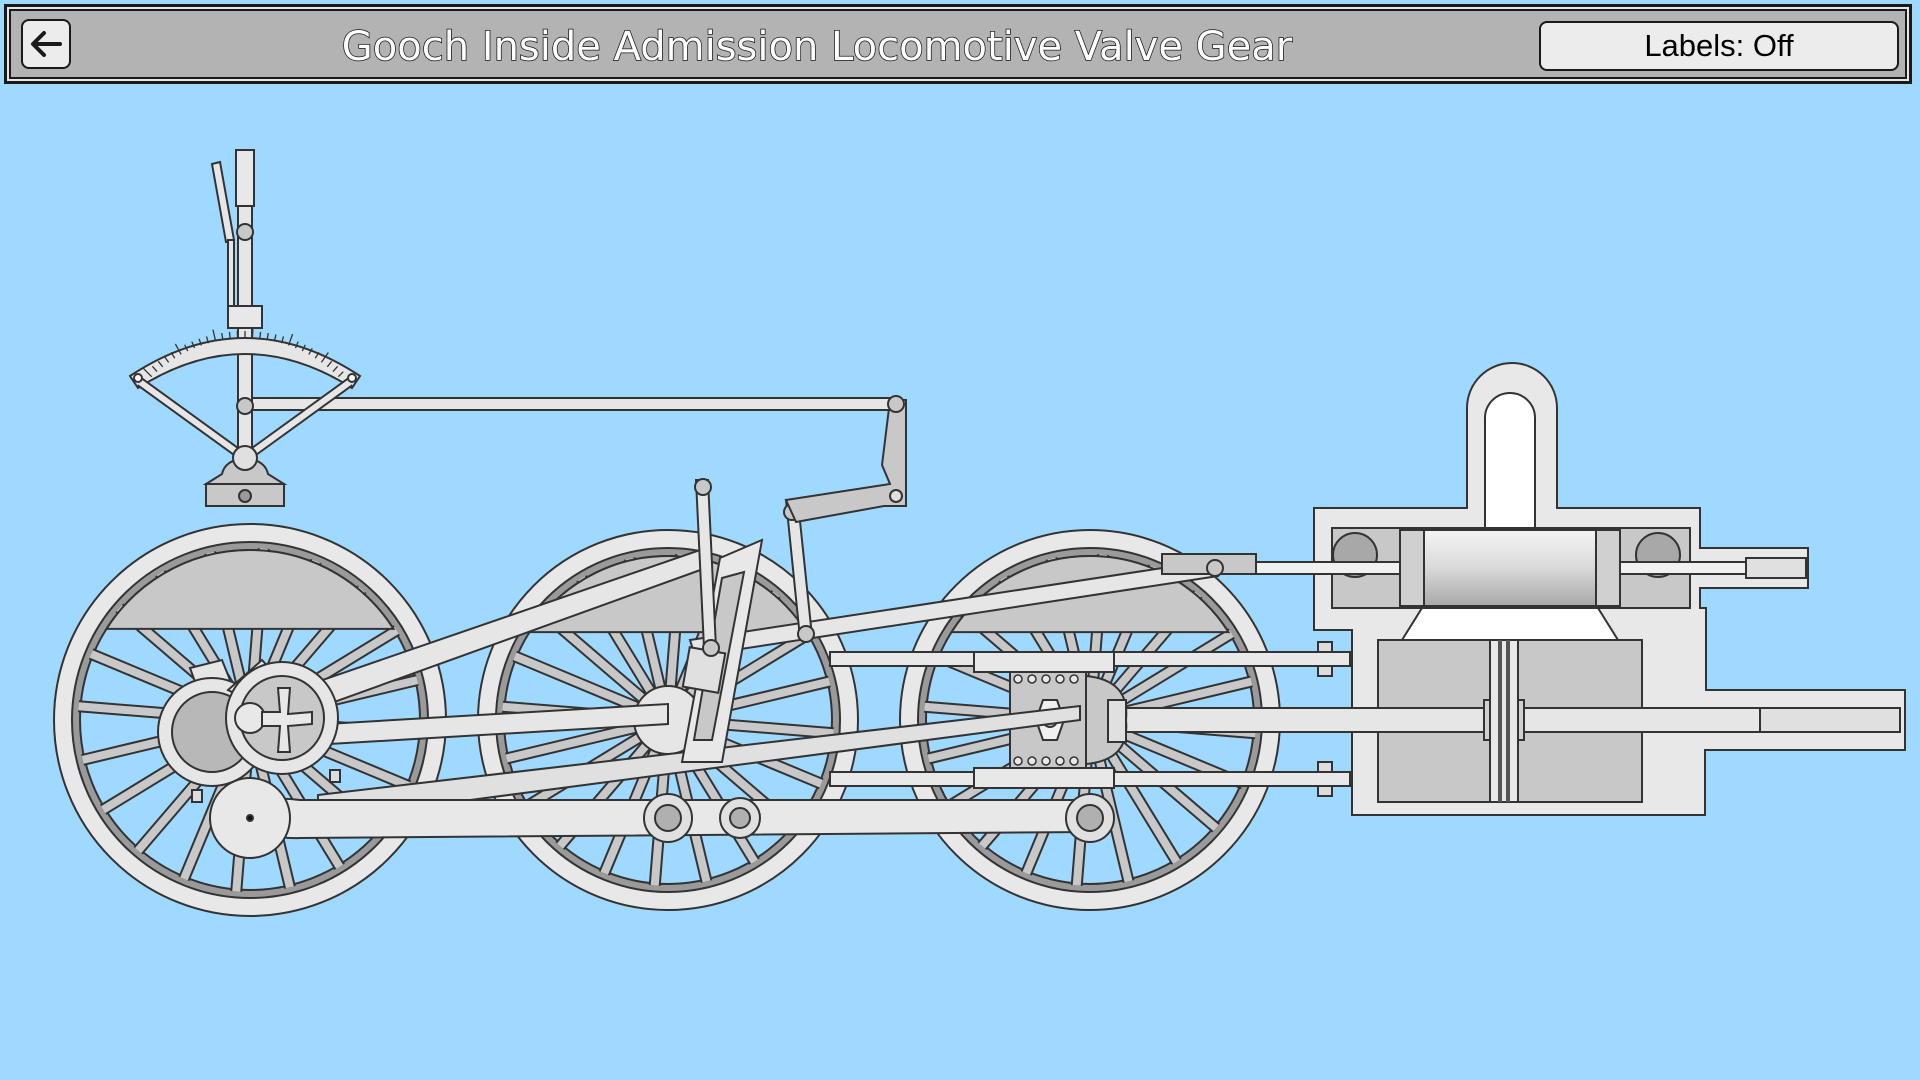 Image resolution: width=1920 pixels, height=1080 pixels. I want to click on piston-tail-rod, so click(1830, 720).